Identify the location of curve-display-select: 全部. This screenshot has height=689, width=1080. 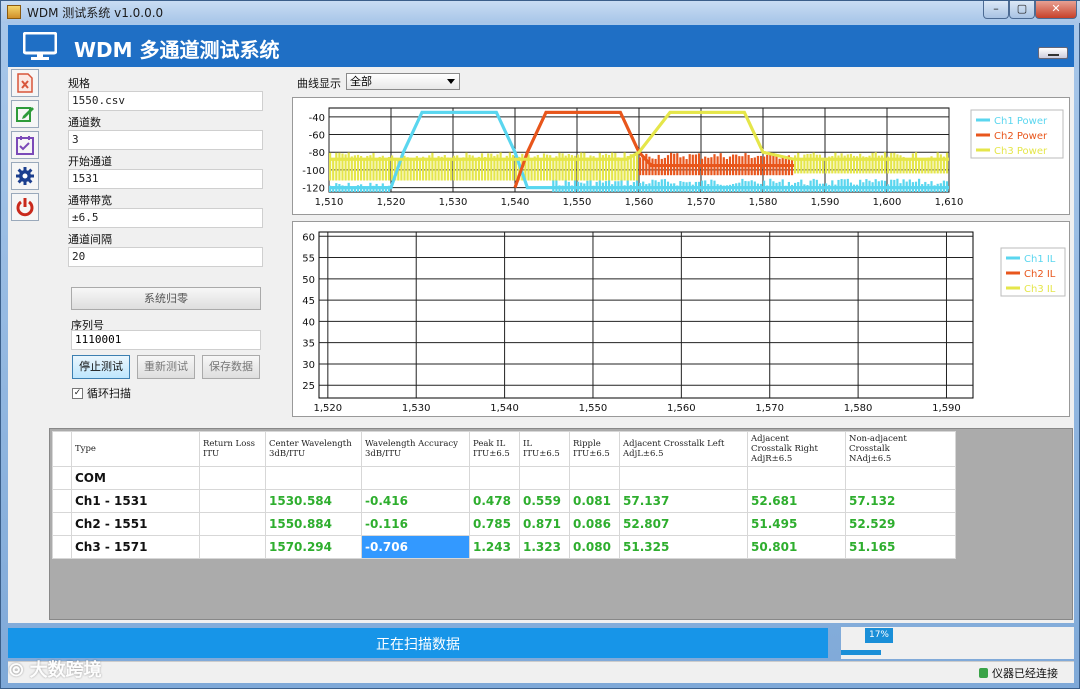
(403, 81).